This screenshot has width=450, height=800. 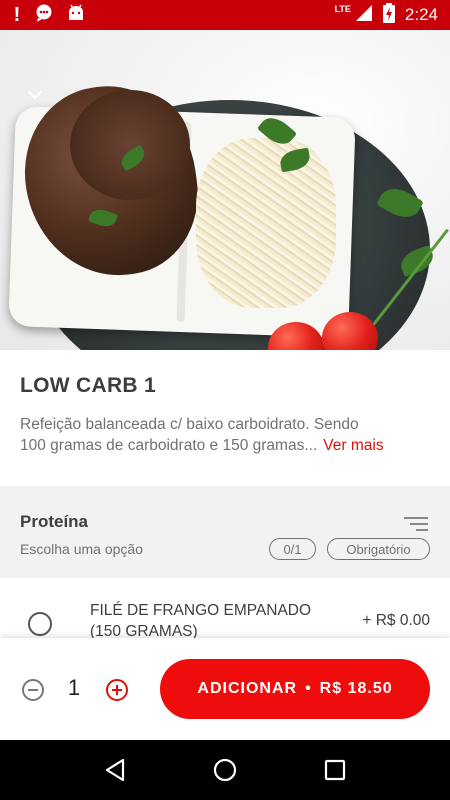 I want to click on recents-icon, so click(x=335, y=770).